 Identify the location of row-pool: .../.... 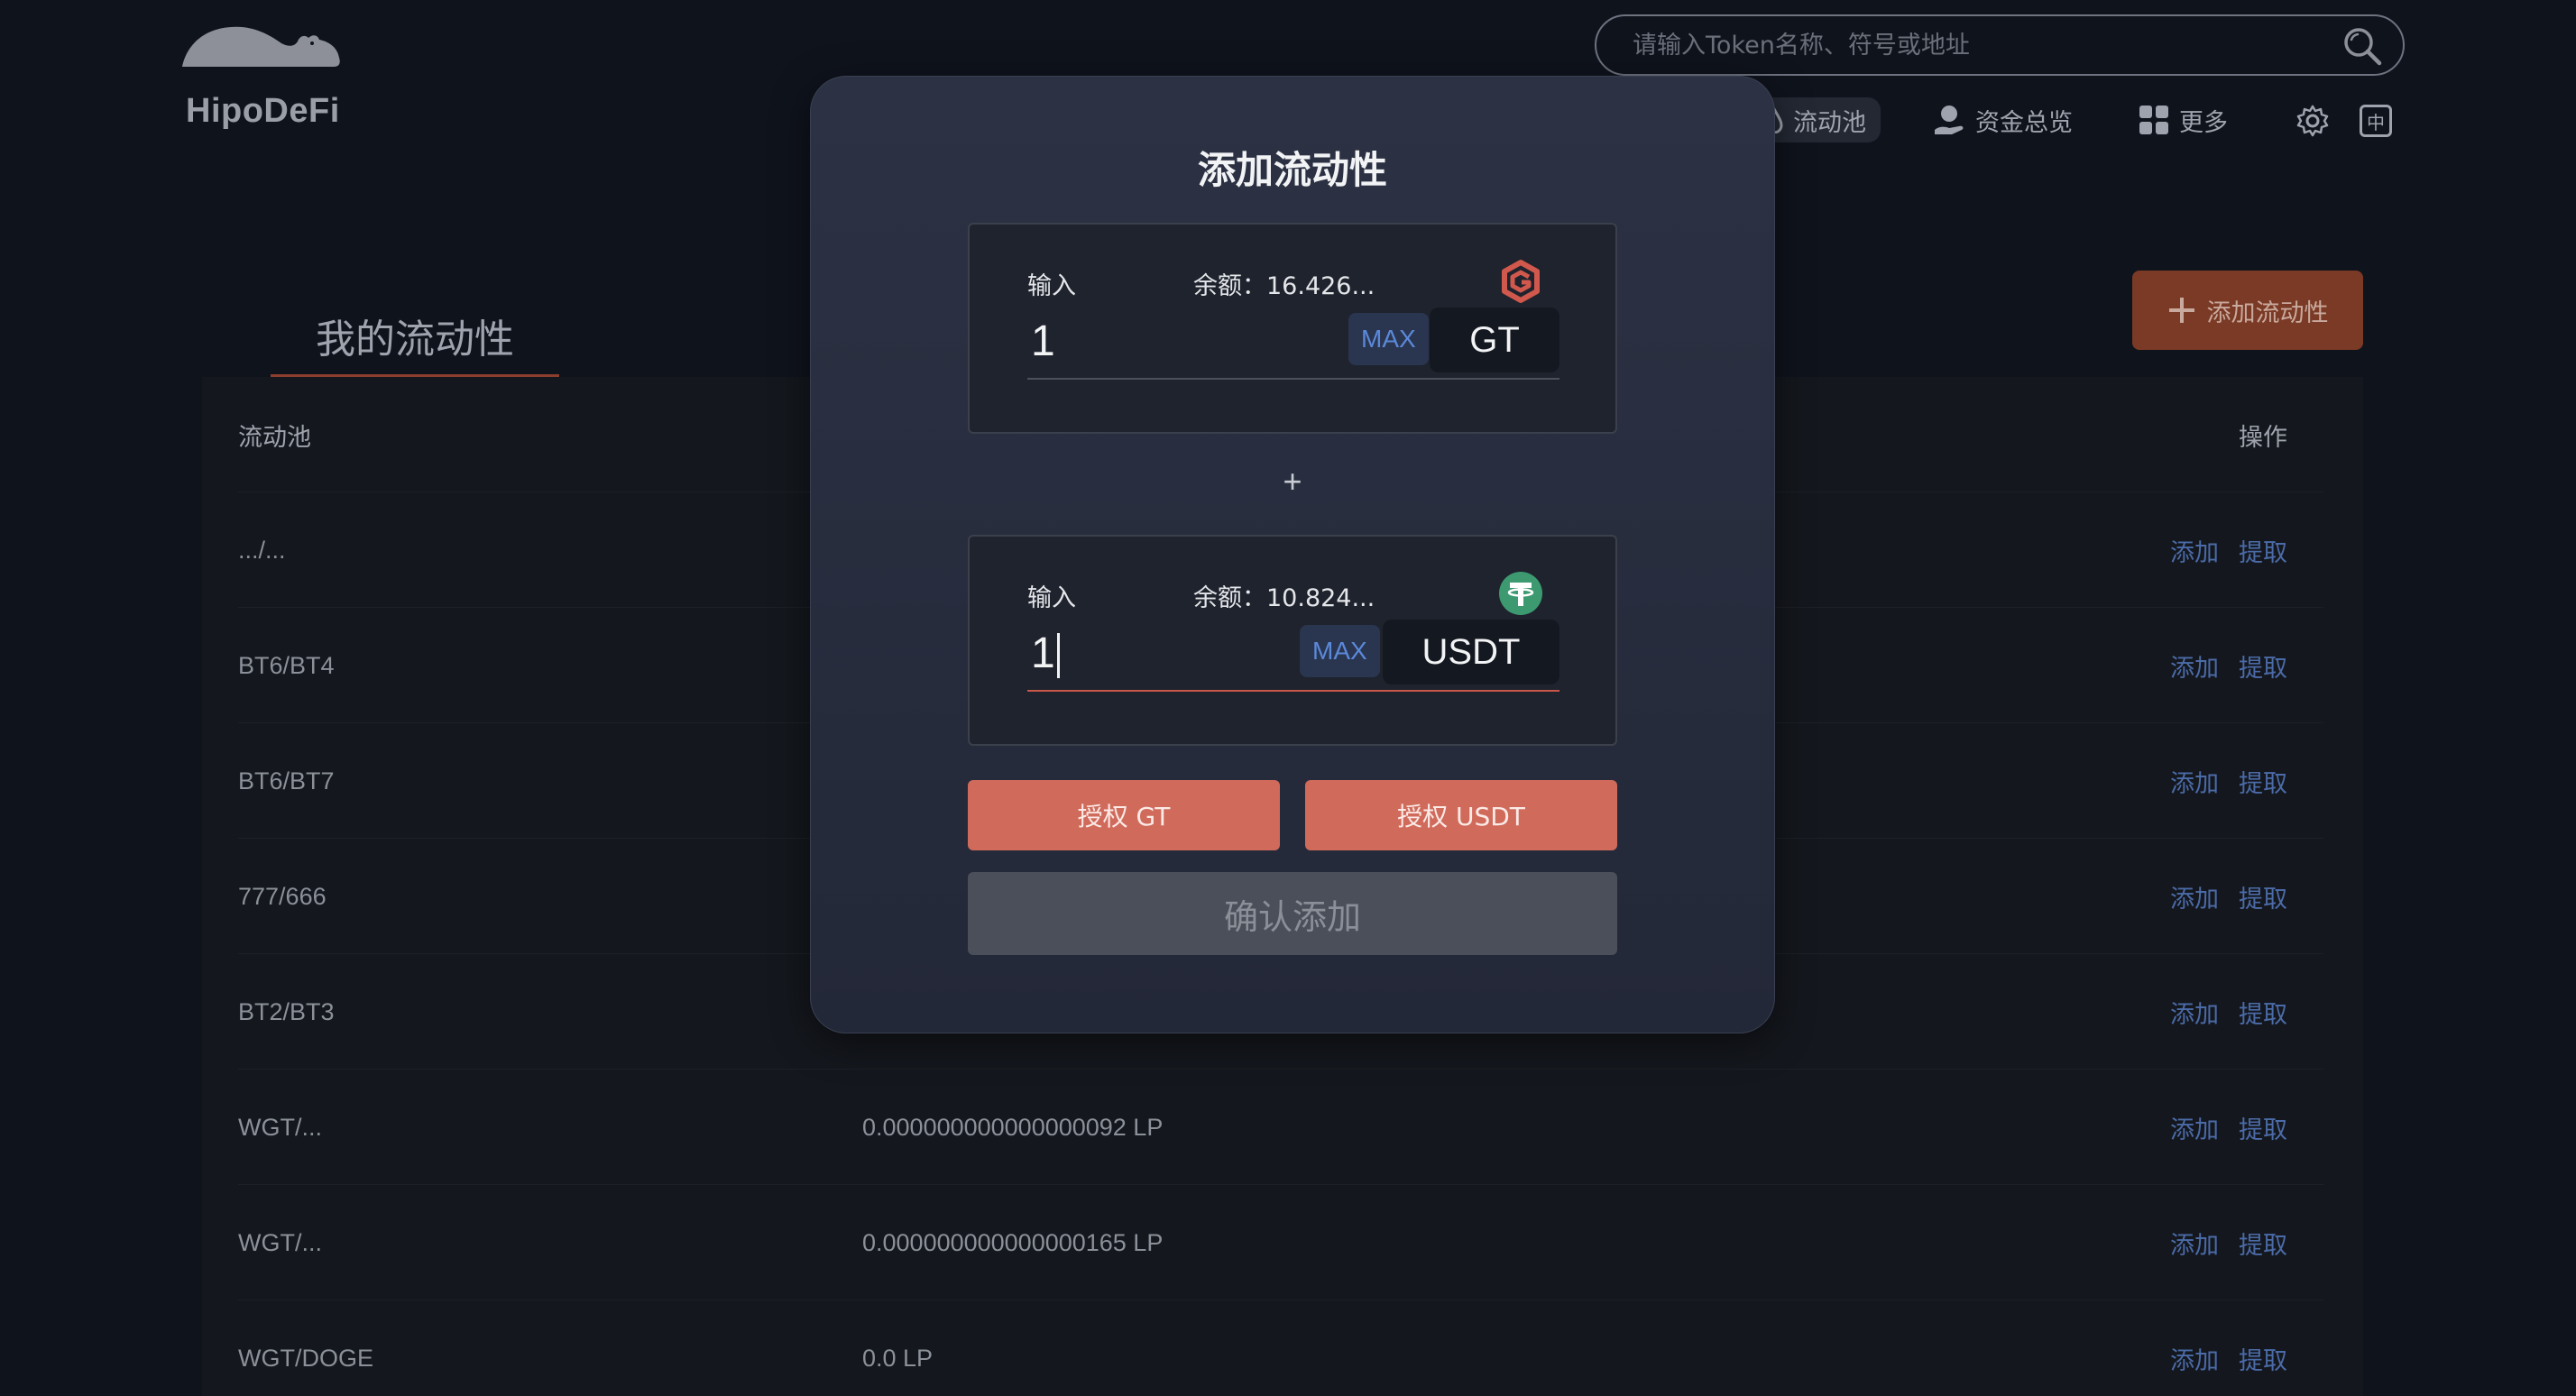
(262, 550).